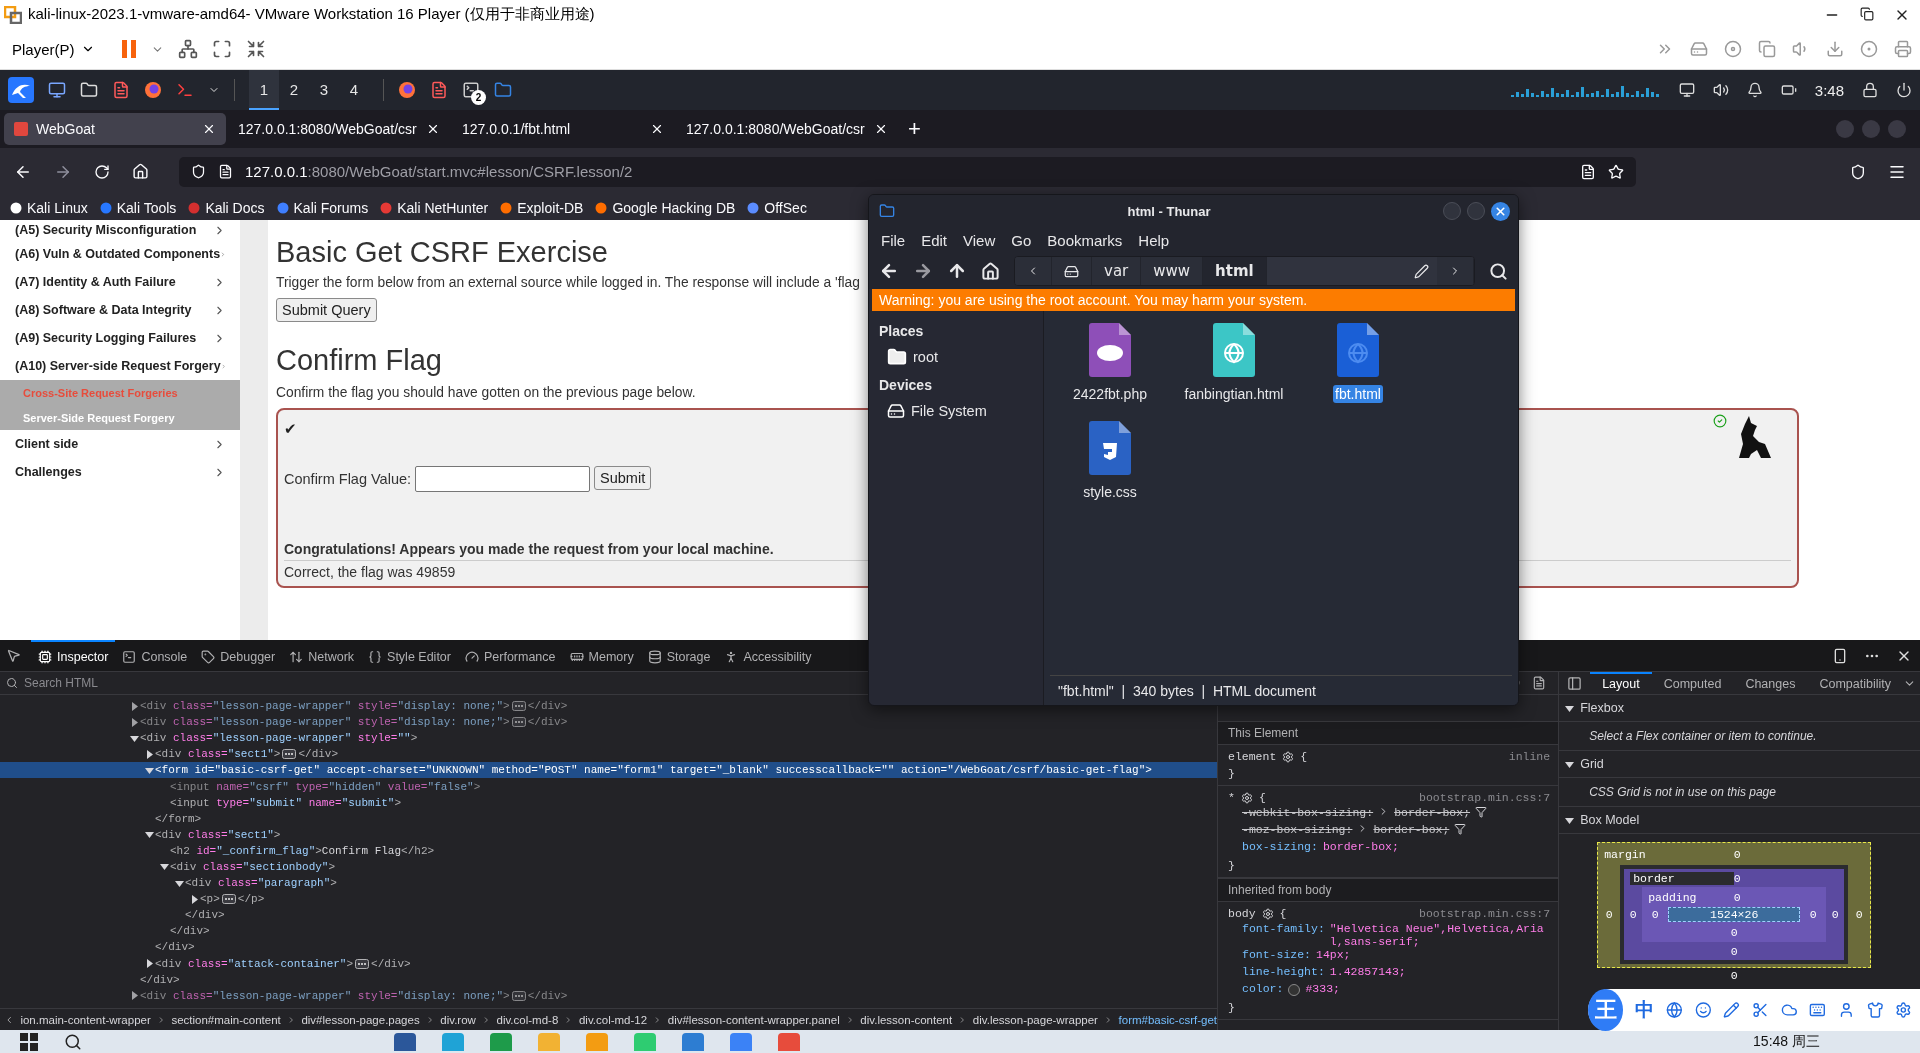 This screenshot has width=1920, height=1053. What do you see at coordinates (787, 129) in the screenshot?
I see `browser-tab: 127.0.0.1:8080/WebGoat/csr` at bounding box center [787, 129].